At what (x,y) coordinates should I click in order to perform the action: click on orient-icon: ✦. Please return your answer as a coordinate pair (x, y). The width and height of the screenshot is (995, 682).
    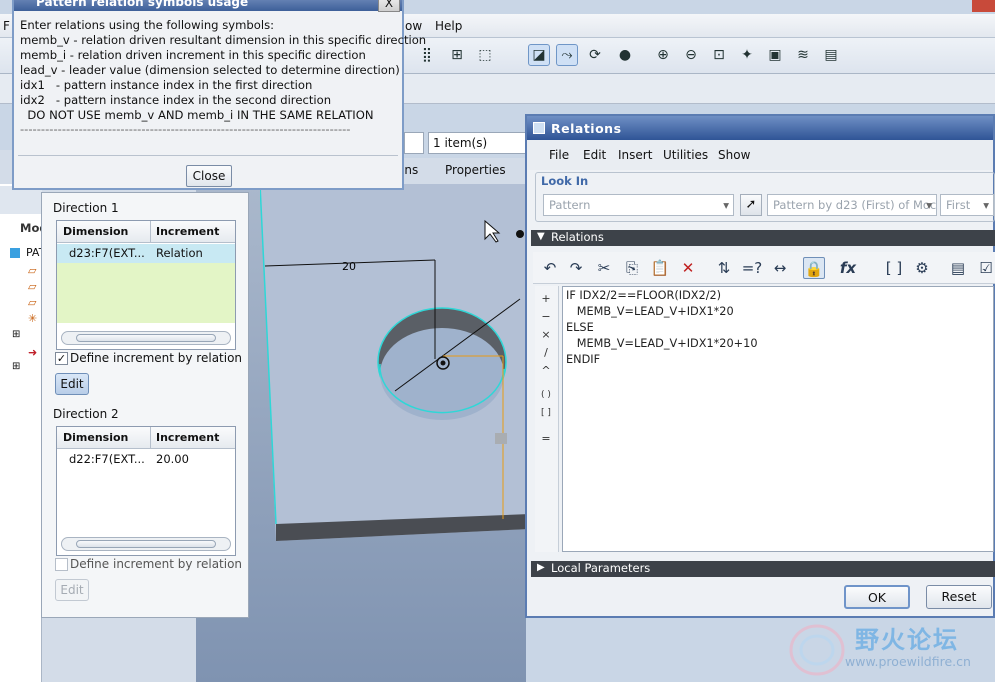
    Looking at the image, I should click on (747, 55).